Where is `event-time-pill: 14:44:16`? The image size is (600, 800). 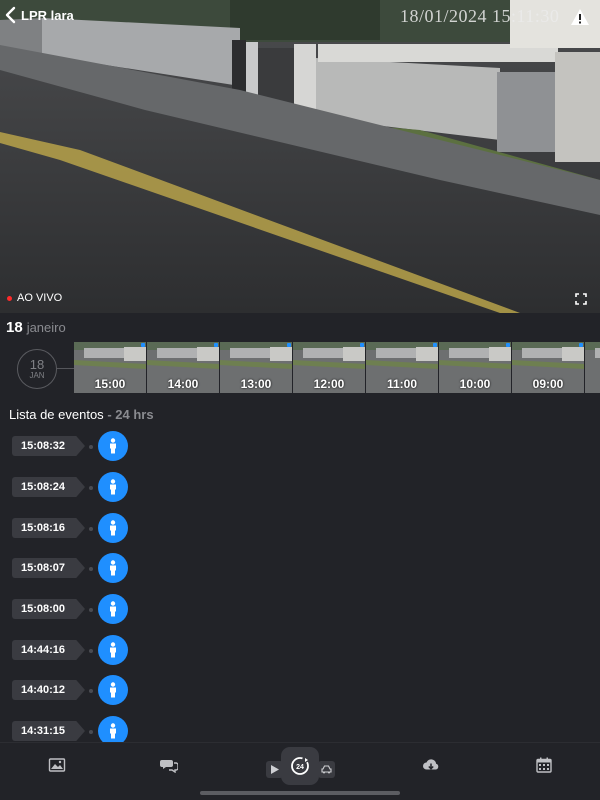
event-time-pill: 14:44:16 is located at coordinates (48, 650).